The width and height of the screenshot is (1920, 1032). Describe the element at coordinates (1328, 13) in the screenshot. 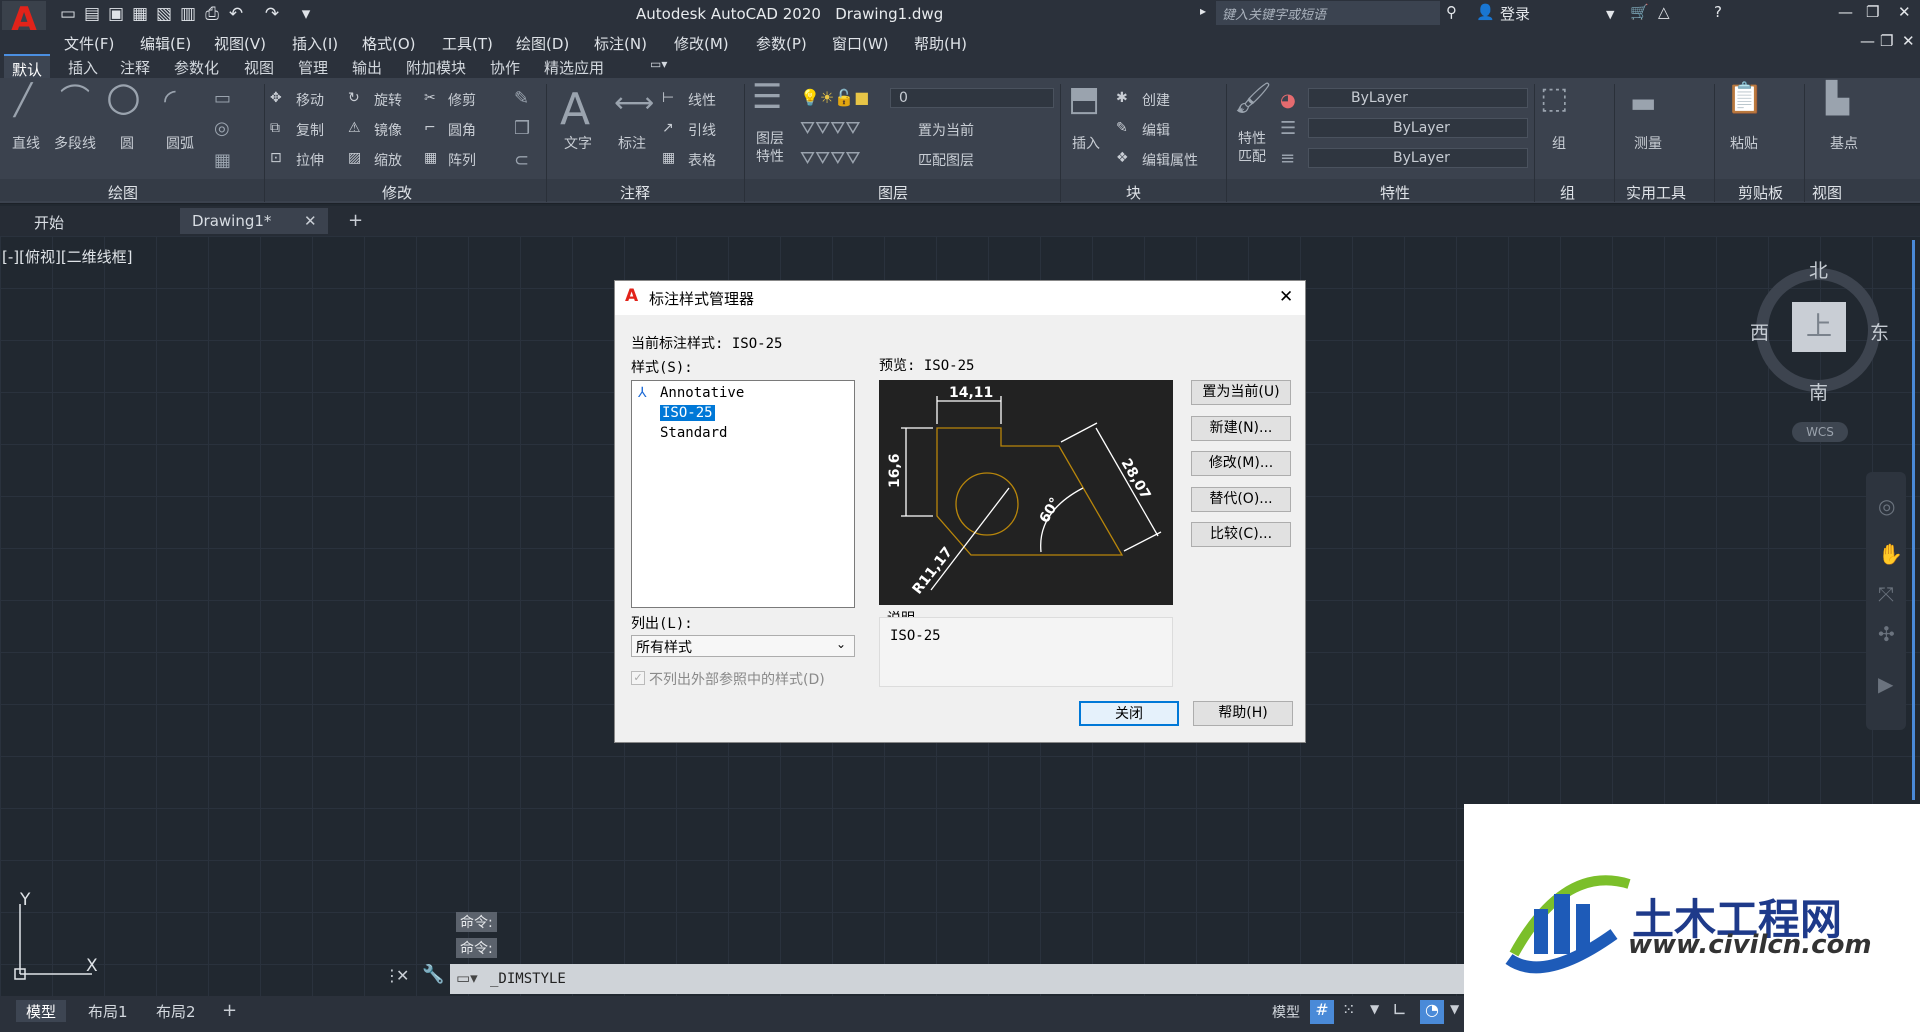

I see `search-input: 键入关键字或短语` at that location.